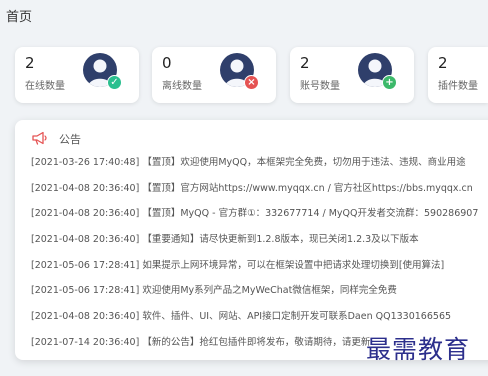 The height and width of the screenshot is (376, 488). What do you see at coordinates (305, 63) in the screenshot?
I see `account-count: 2` at bounding box center [305, 63].